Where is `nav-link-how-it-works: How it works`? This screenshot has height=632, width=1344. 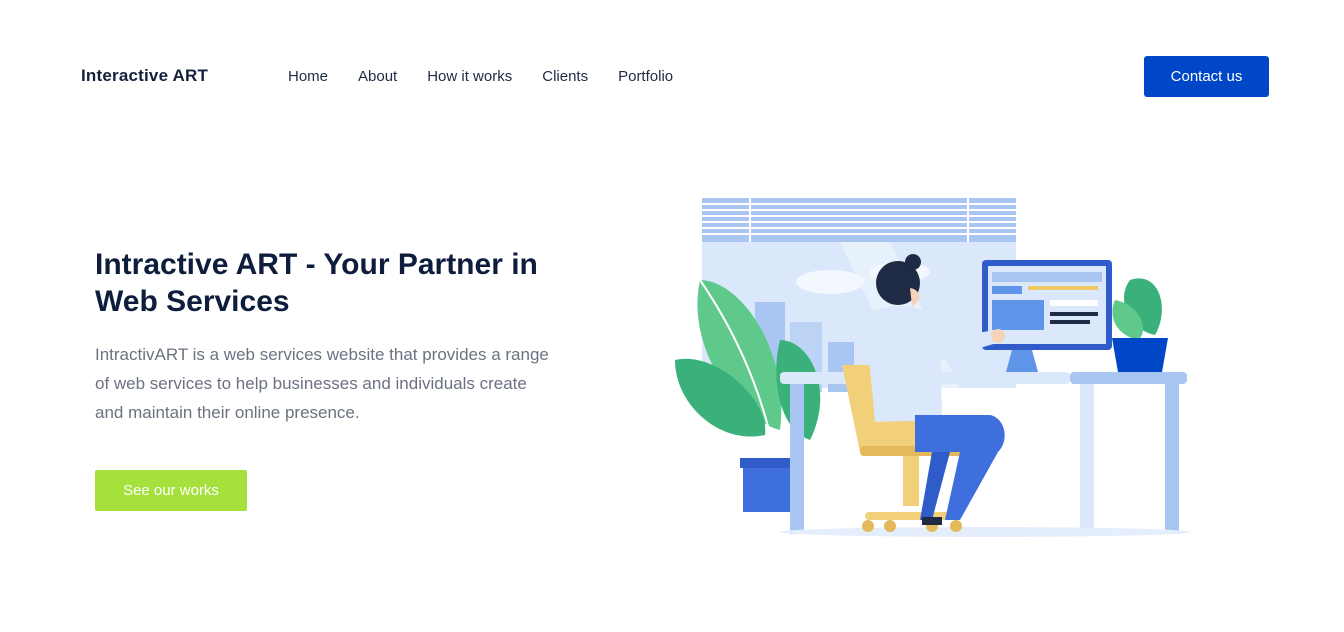 nav-link-how-it-works: How it works is located at coordinates (469, 76).